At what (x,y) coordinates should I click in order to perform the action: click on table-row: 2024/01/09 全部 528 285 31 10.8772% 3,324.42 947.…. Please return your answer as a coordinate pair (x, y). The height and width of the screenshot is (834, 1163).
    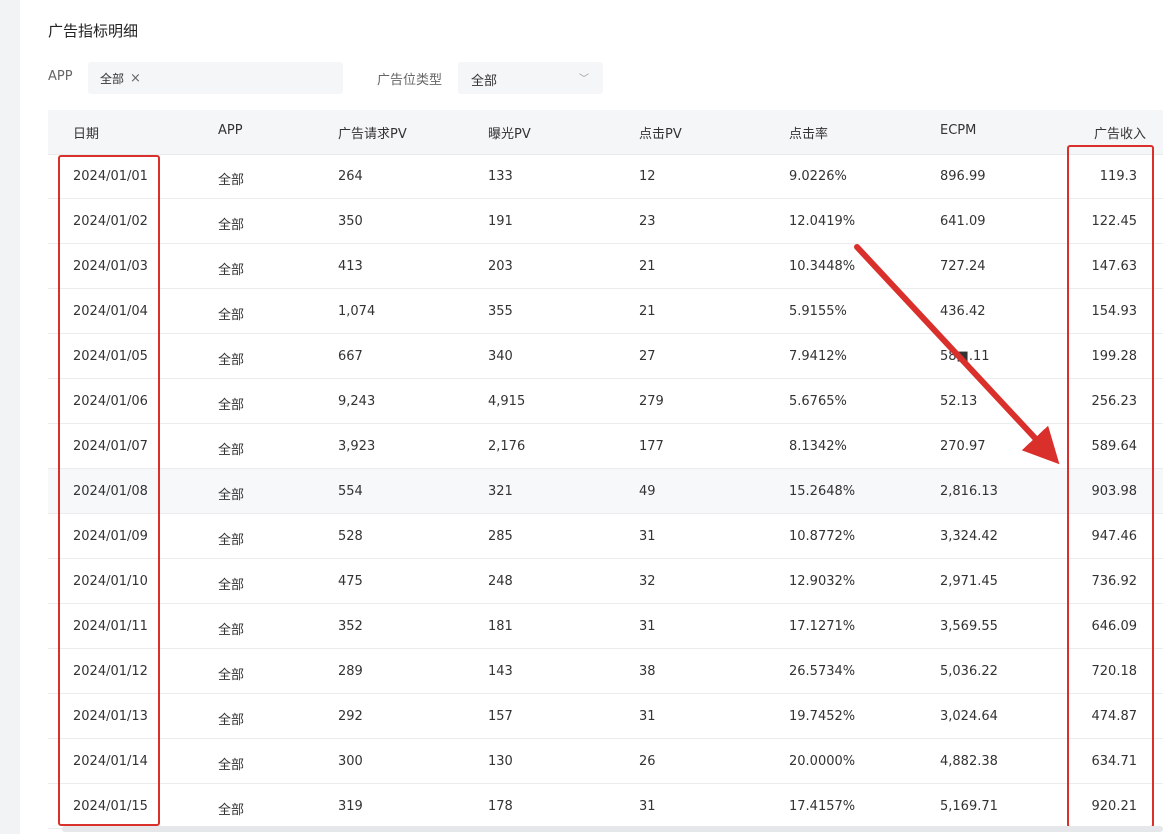
    Looking at the image, I should click on (605, 536).